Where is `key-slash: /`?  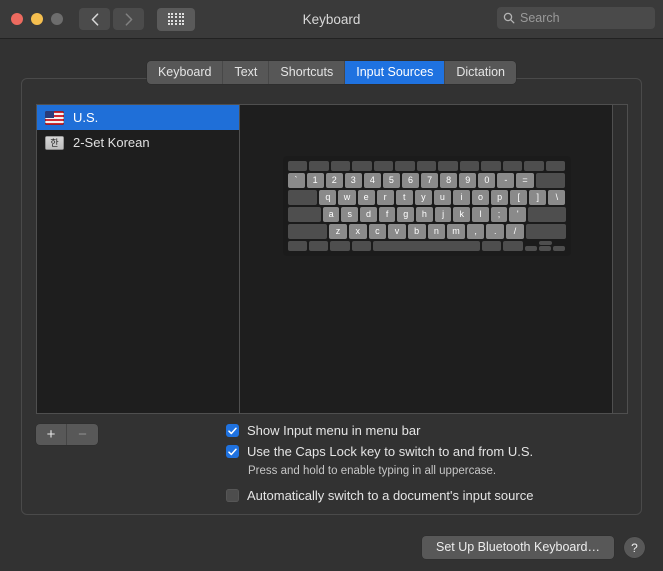
key-slash: / is located at coordinates (515, 231).